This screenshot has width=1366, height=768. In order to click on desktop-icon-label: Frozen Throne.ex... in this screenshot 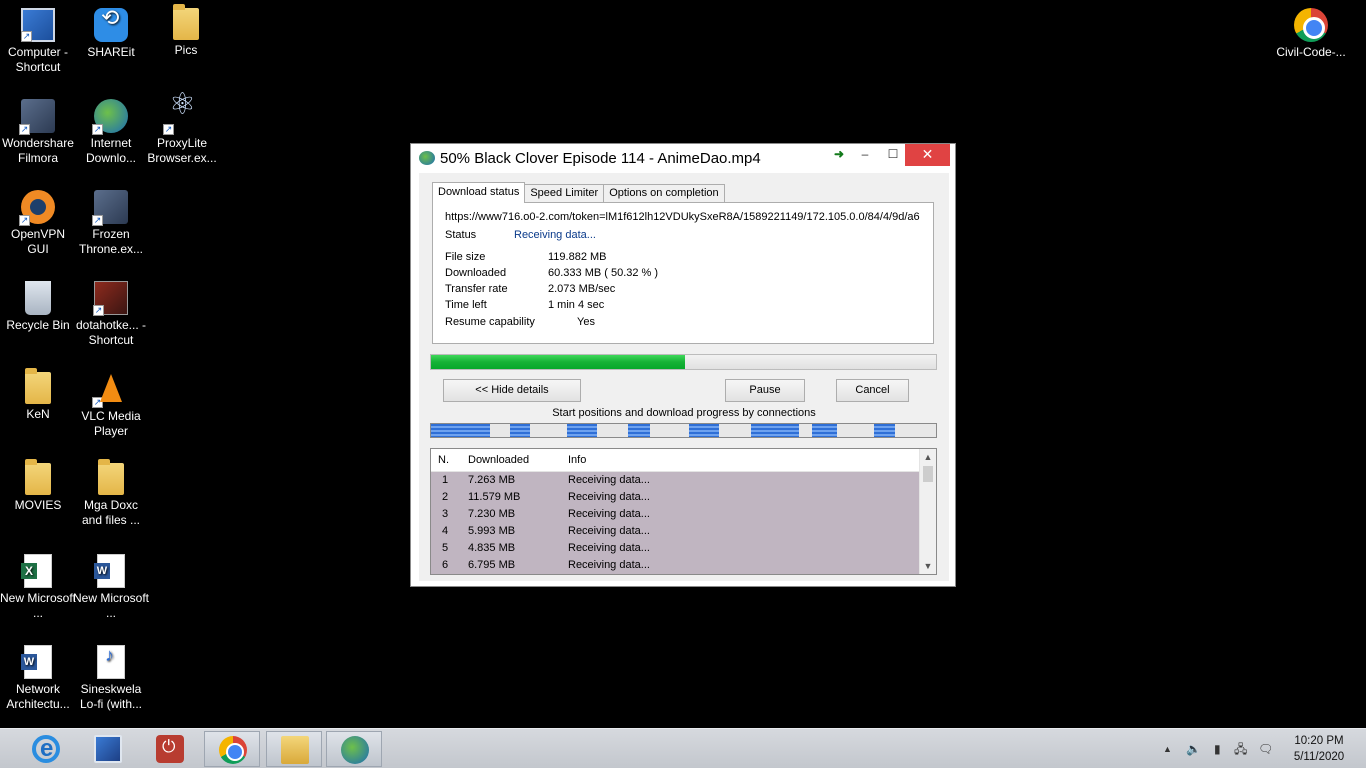, I will do `click(111, 241)`.